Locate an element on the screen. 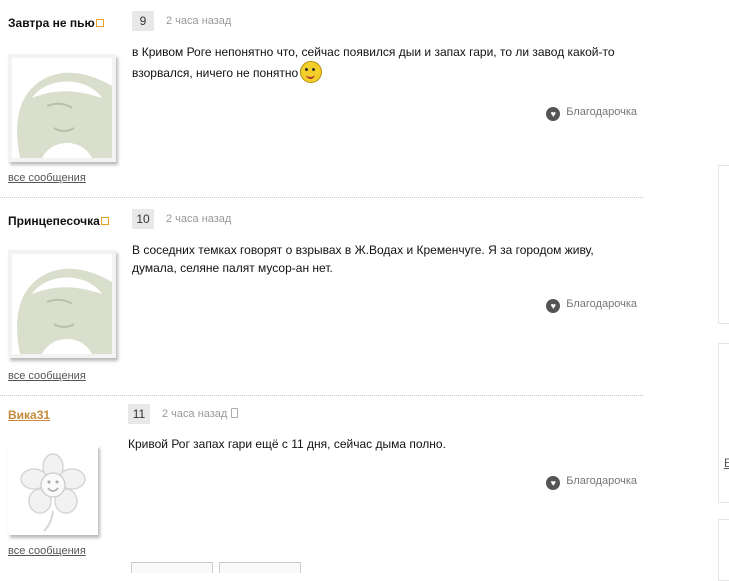 Image resolution: width=729 pixels, height=581 pixels. flower-icon is located at coordinates (53, 492).